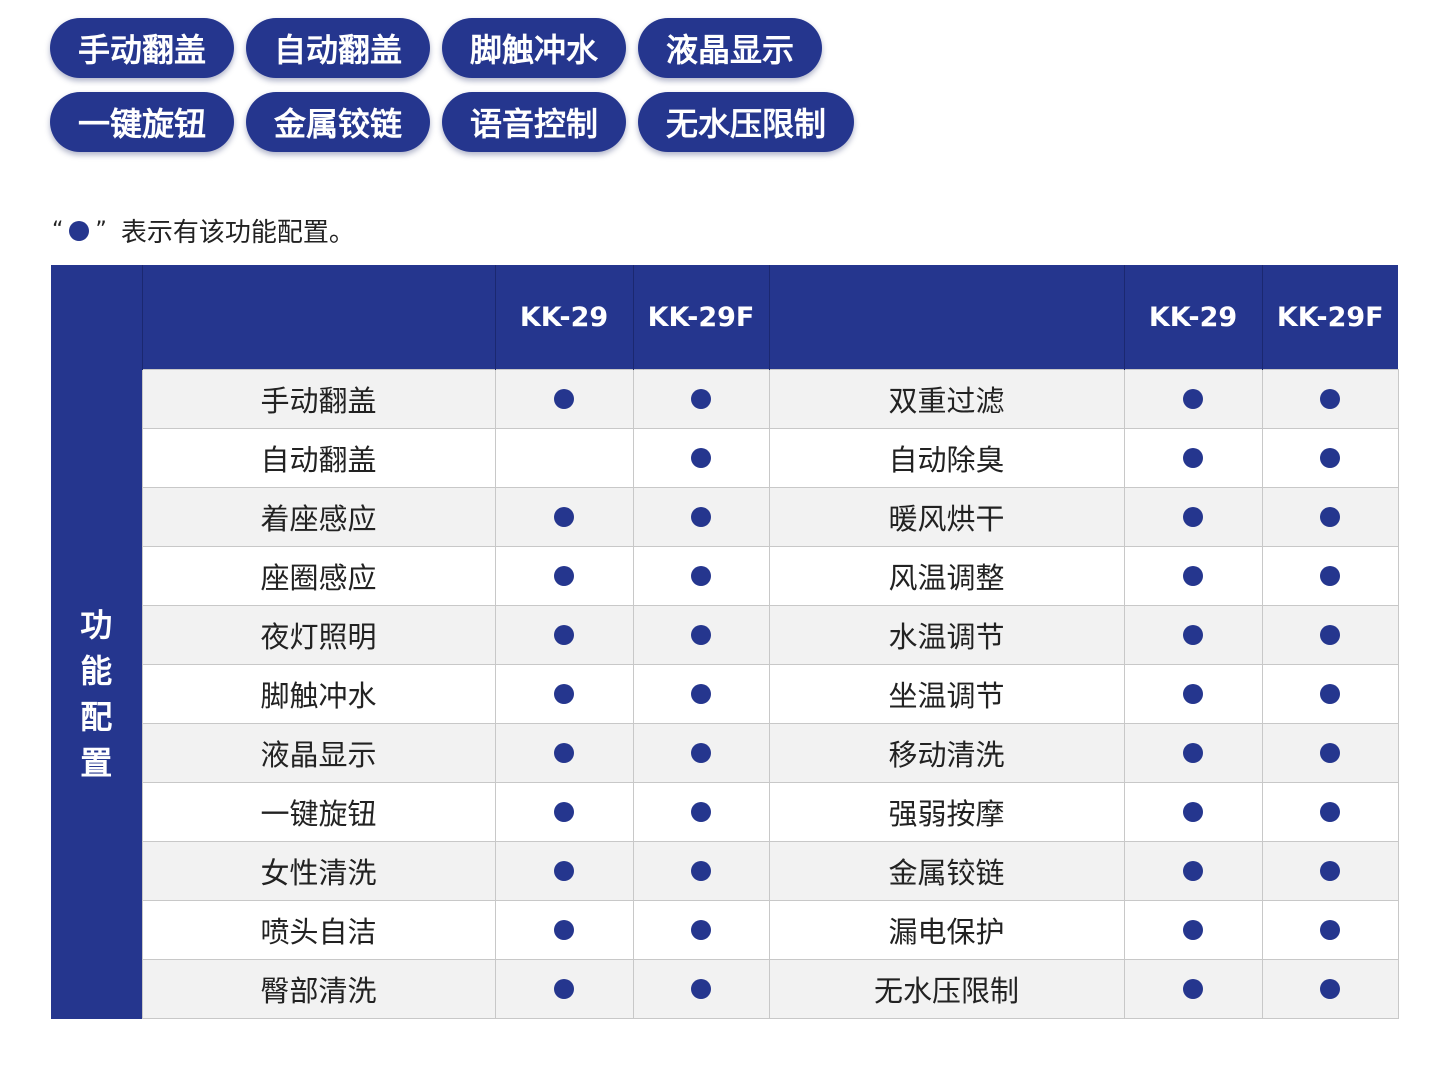 This screenshot has width=1449, height=1080. Describe the element at coordinates (318, 753) in the screenshot. I see `left-feature-name: 液晶显示` at that location.